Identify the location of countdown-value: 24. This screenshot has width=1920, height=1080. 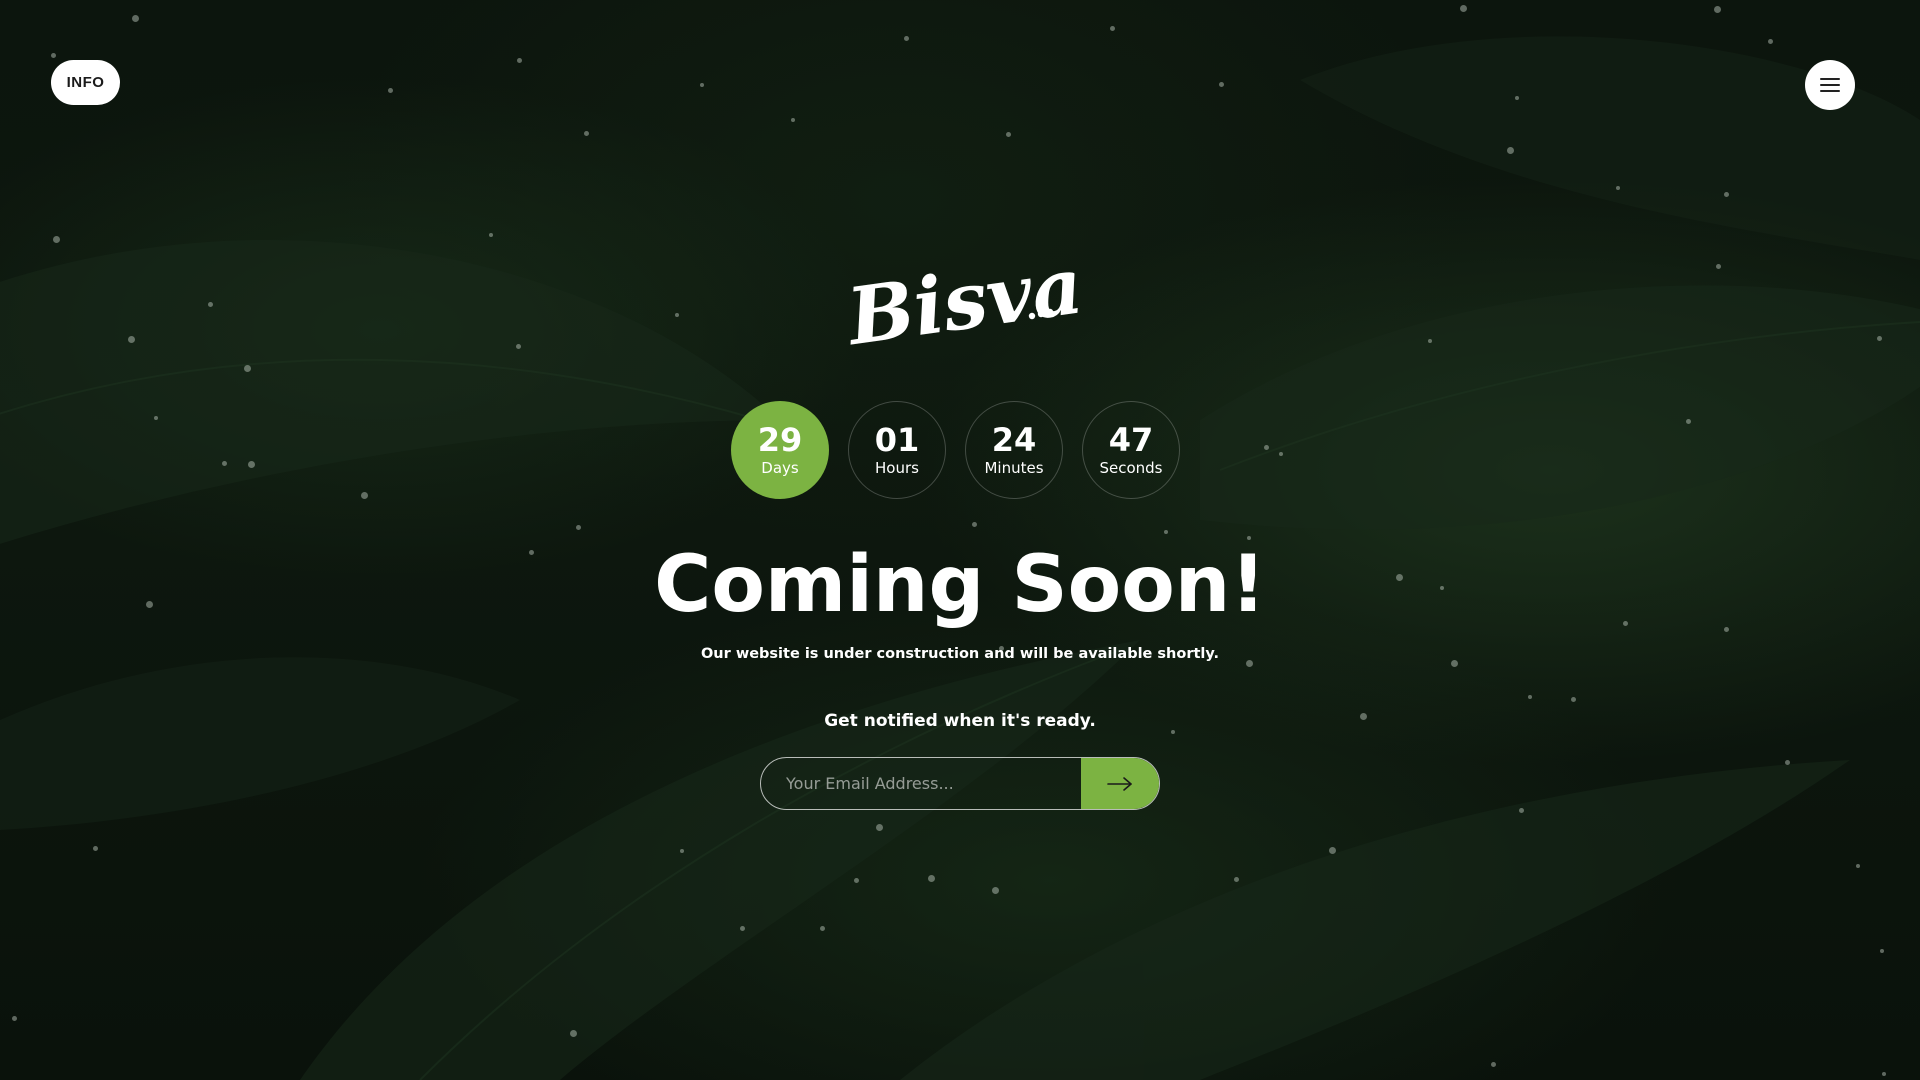
(1014, 440).